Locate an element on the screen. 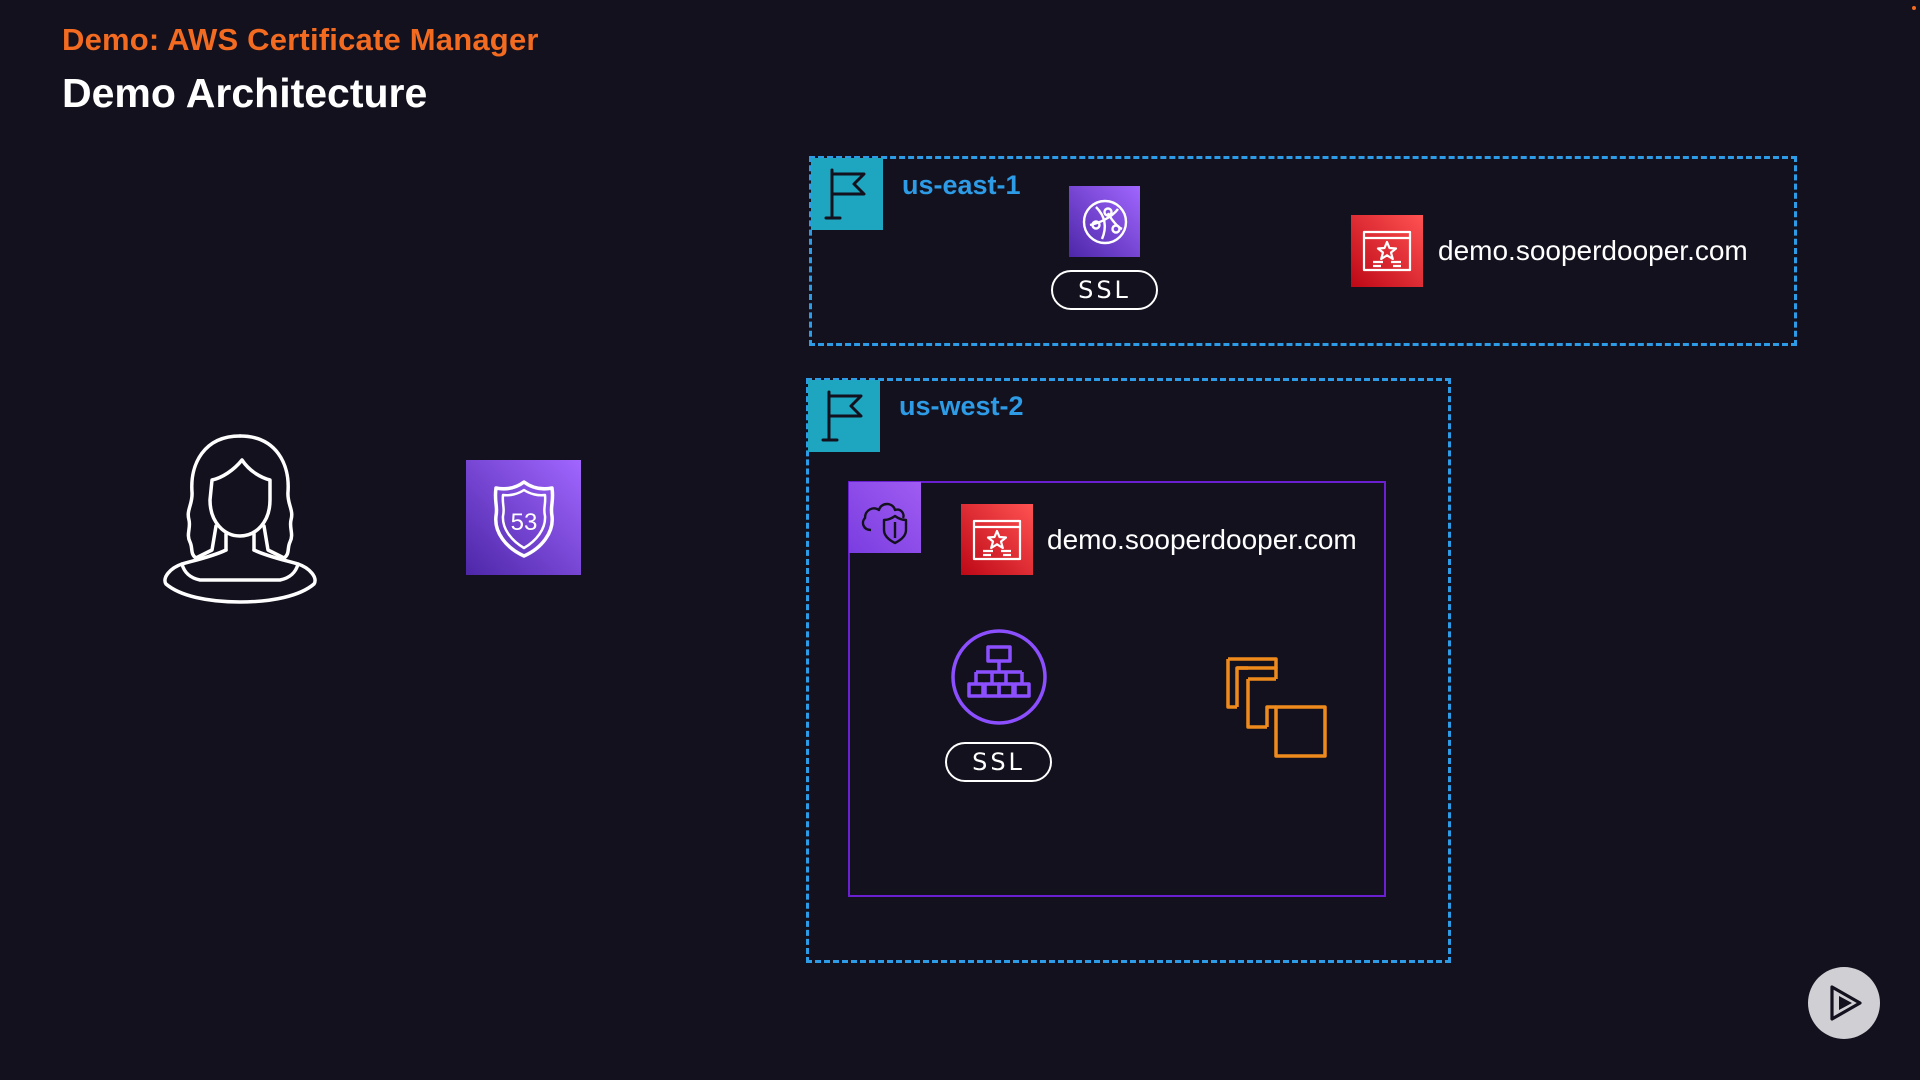 This screenshot has height=1080, width=1920. route53-icon: 53 is located at coordinates (523, 517).